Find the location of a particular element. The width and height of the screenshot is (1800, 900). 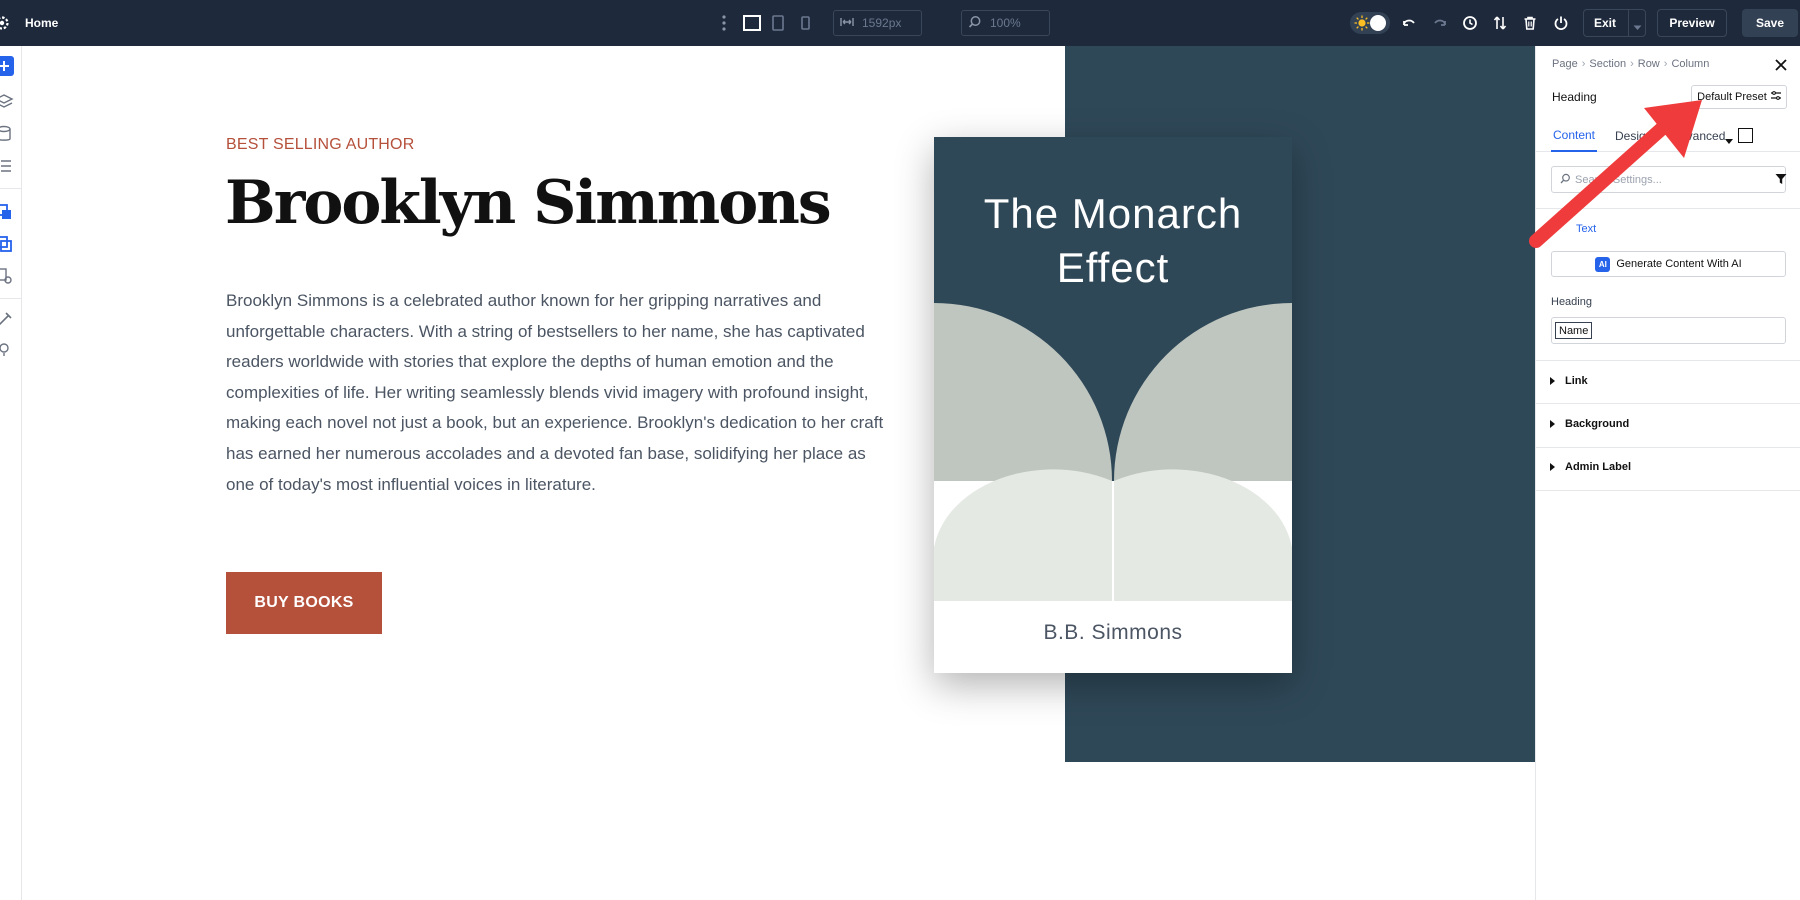

breadcrumb-item: Section is located at coordinates (1607, 64).